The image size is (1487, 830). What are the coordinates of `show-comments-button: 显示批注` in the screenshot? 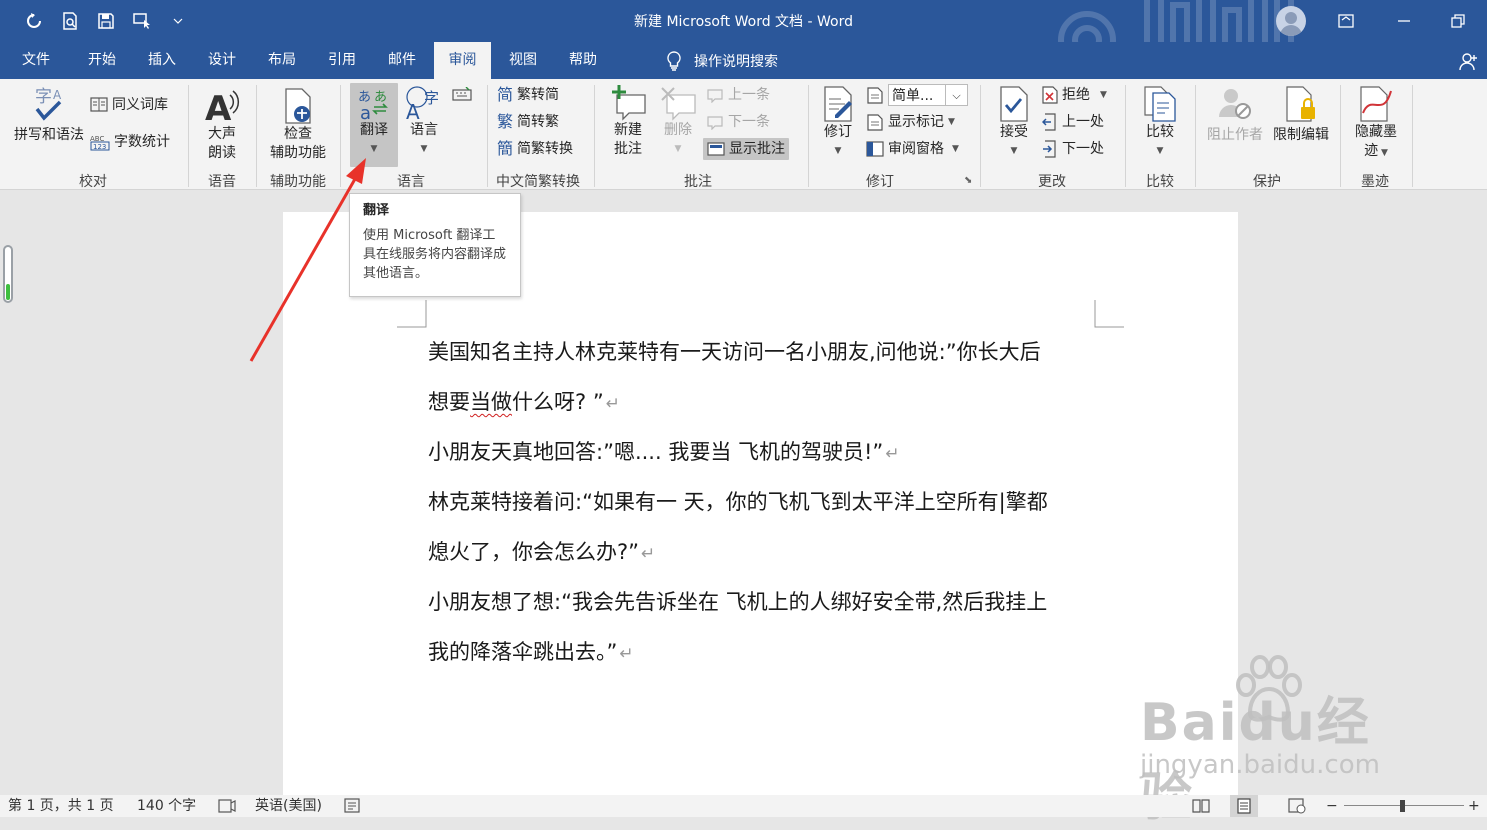 It's located at (746, 149).